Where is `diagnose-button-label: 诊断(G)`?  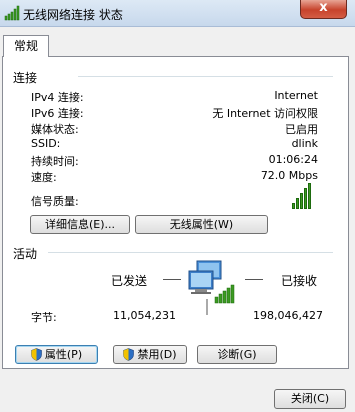 diagnose-button-label: 诊断(G) is located at coordinates (237, 354).